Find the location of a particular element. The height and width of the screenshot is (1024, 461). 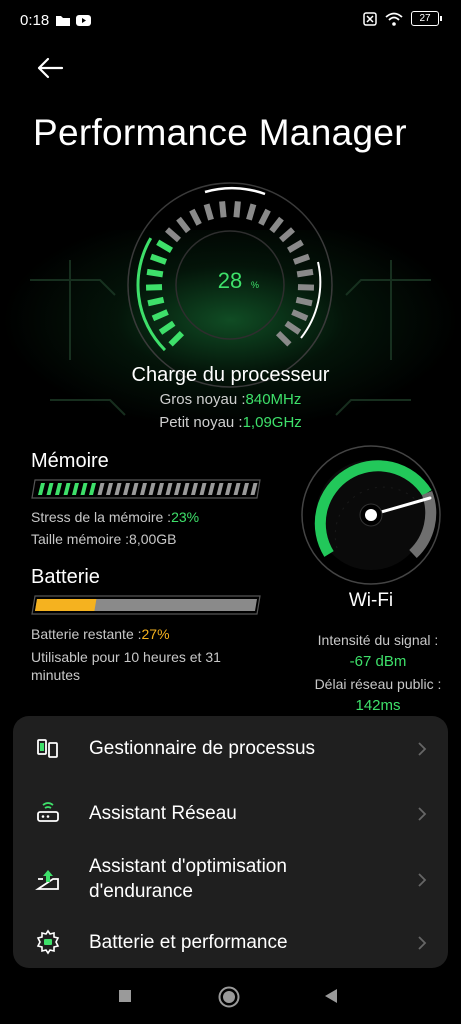

memory-bar is located at coordinates (146, 489).